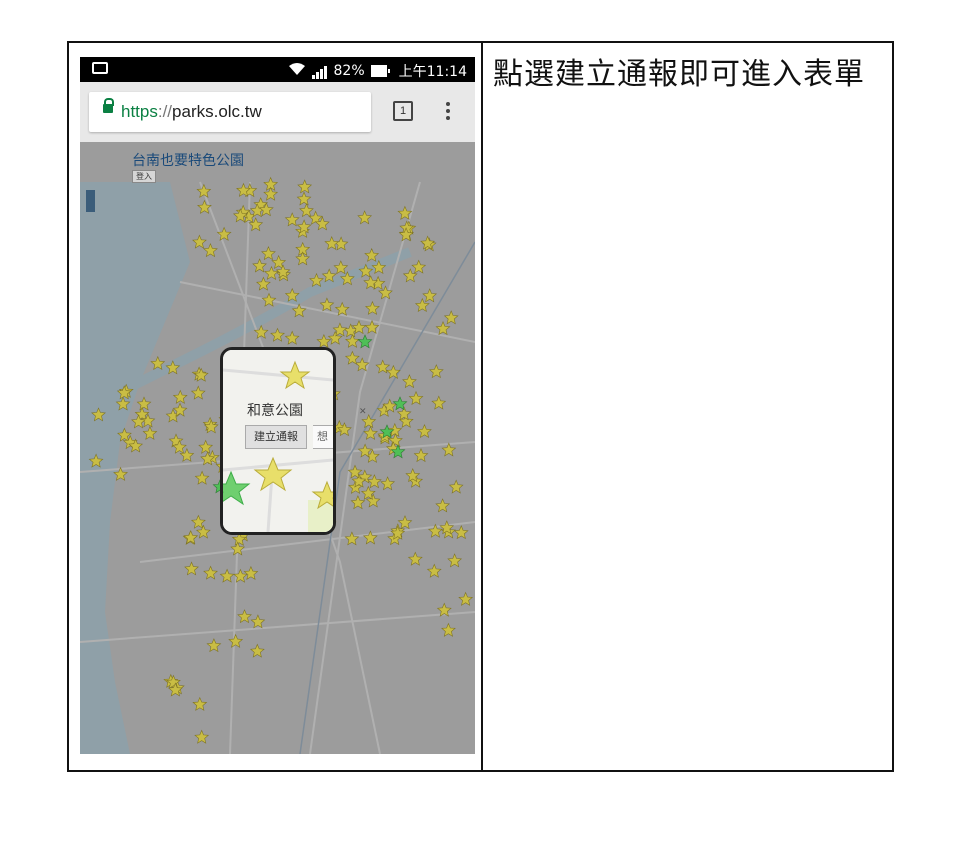 This screenshot has width=960, height=860. I want to click on park-popup: 和意公園 建立通報 想, so click(278, 441).